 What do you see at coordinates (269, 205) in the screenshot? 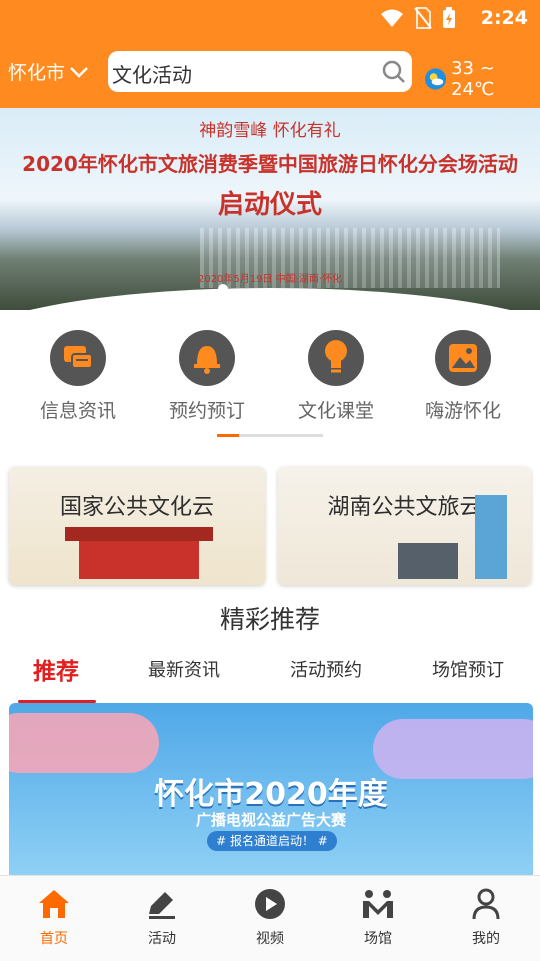
I see `banner-subtitle: 启动仪式` at bounding box center [269, 205].